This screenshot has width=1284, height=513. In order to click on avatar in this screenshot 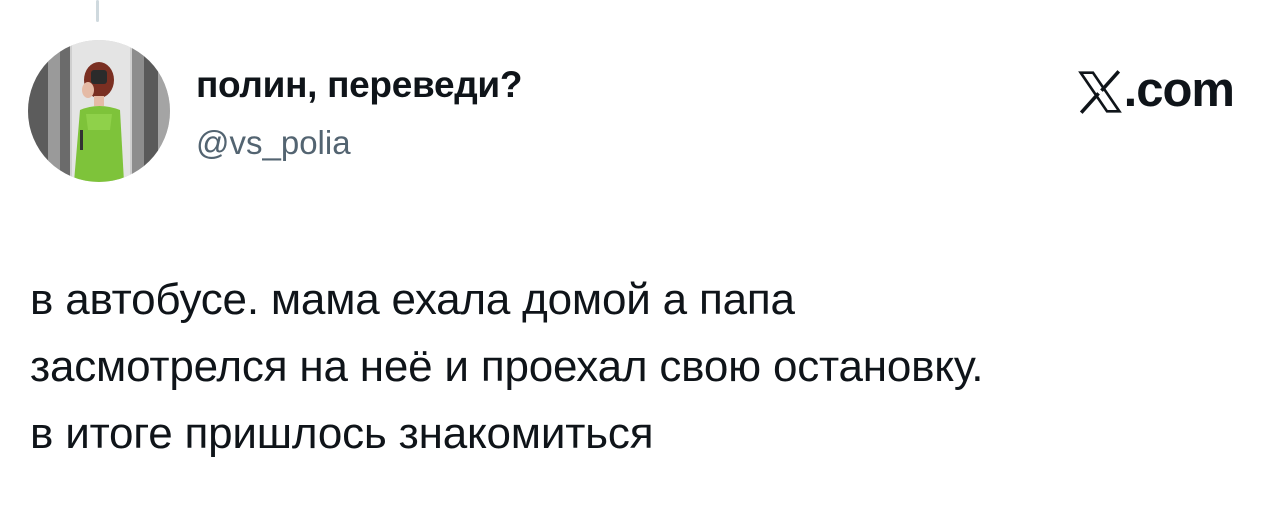, I will do `click(99, 111)`.